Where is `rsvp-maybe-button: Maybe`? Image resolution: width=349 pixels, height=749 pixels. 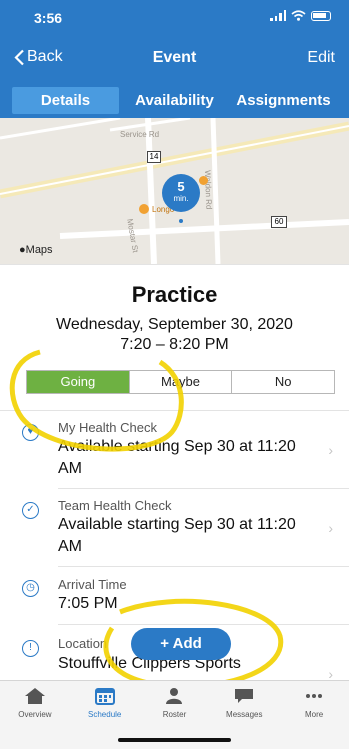 rsvp-maybe-button: Maybe is located at coordinates (181, 382).